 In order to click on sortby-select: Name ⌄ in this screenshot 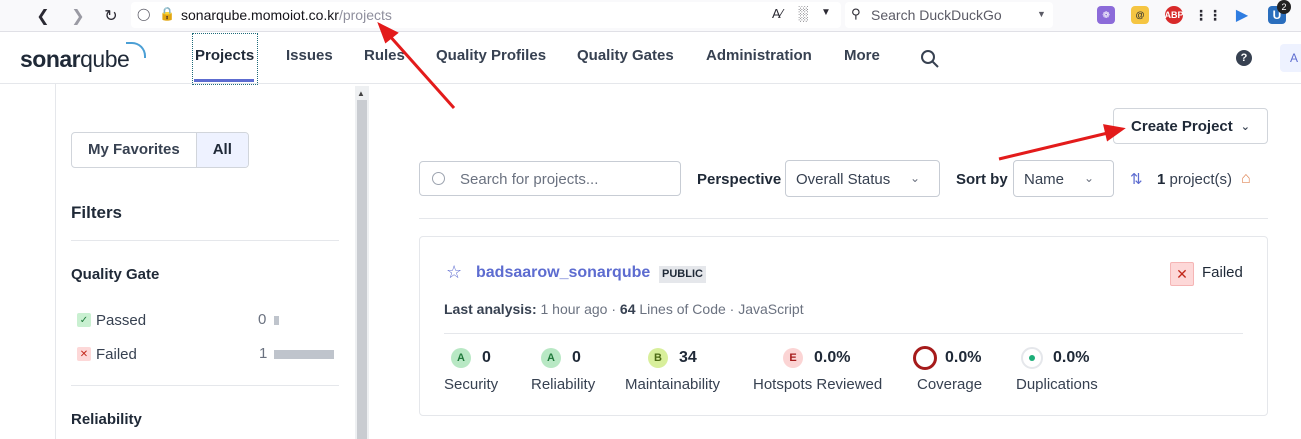, I will do `click(1063, 178)`.